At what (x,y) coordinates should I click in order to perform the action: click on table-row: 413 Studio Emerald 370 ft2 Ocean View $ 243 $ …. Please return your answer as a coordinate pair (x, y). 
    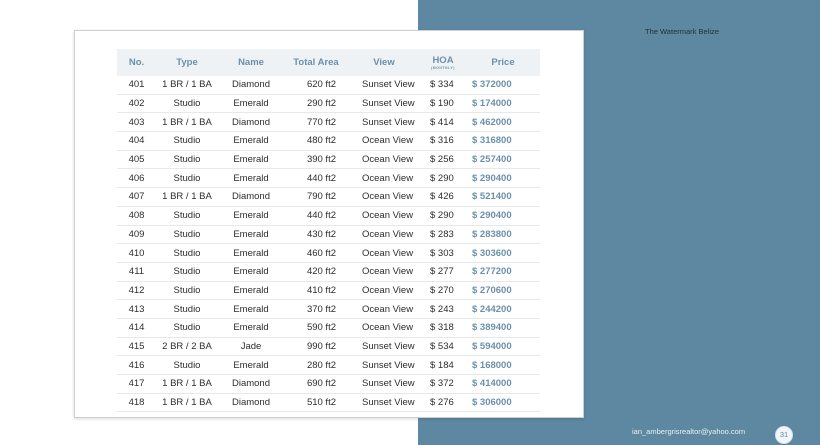
    Looking at the image, I should click on (328, 309).